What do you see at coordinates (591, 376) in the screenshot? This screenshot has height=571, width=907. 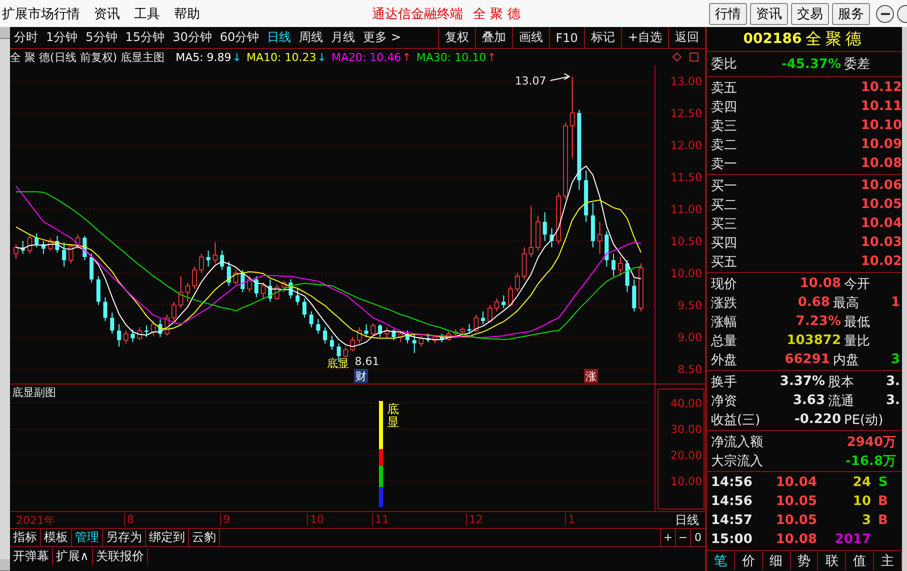 I see `event-badge: 涨` at bounding box center [591, 376].